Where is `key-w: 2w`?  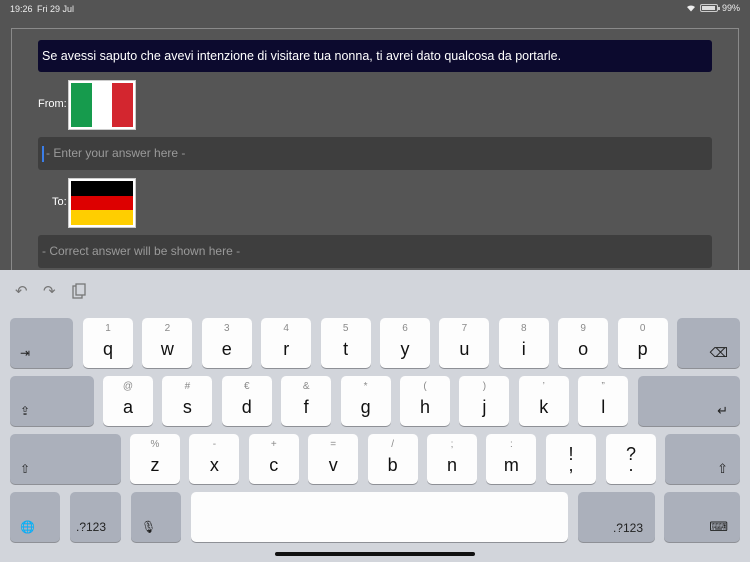 key-w: 2w is located at coordinates (167, 343).